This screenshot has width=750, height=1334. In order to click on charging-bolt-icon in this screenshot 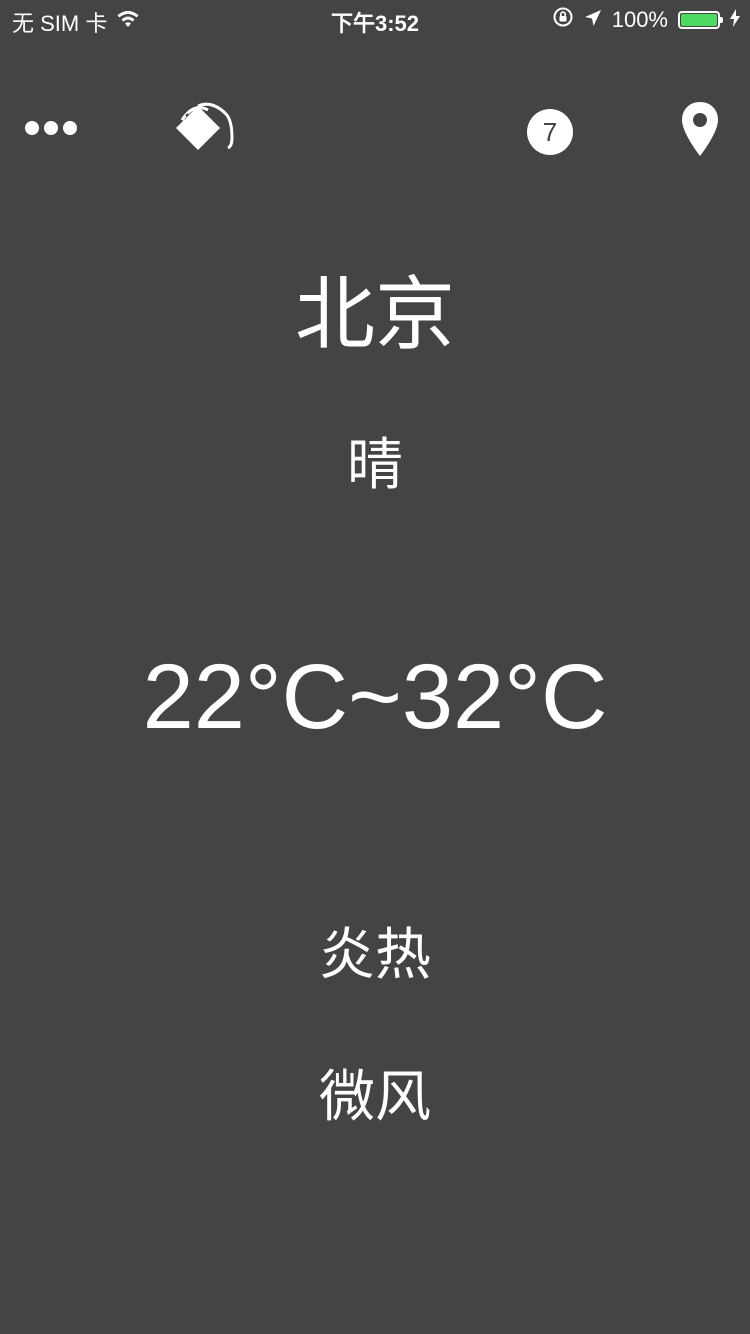, I will do `click(735, 20)`.